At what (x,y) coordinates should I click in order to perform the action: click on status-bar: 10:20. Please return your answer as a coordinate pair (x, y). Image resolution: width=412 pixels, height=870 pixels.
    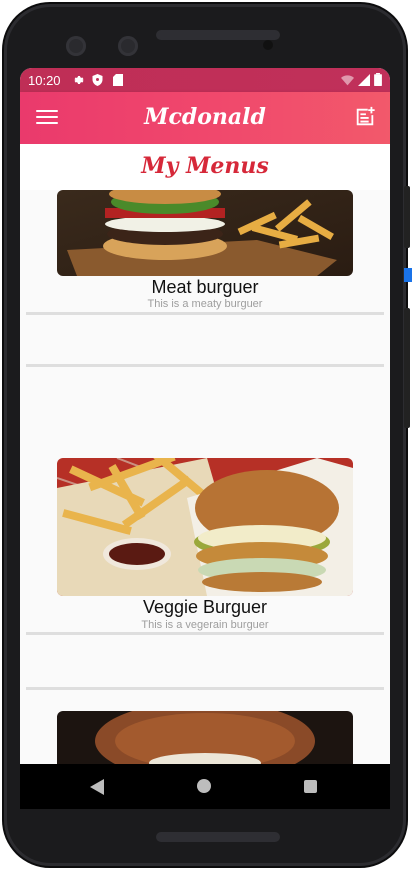
    Looking at the image, I should click on (205, 80).